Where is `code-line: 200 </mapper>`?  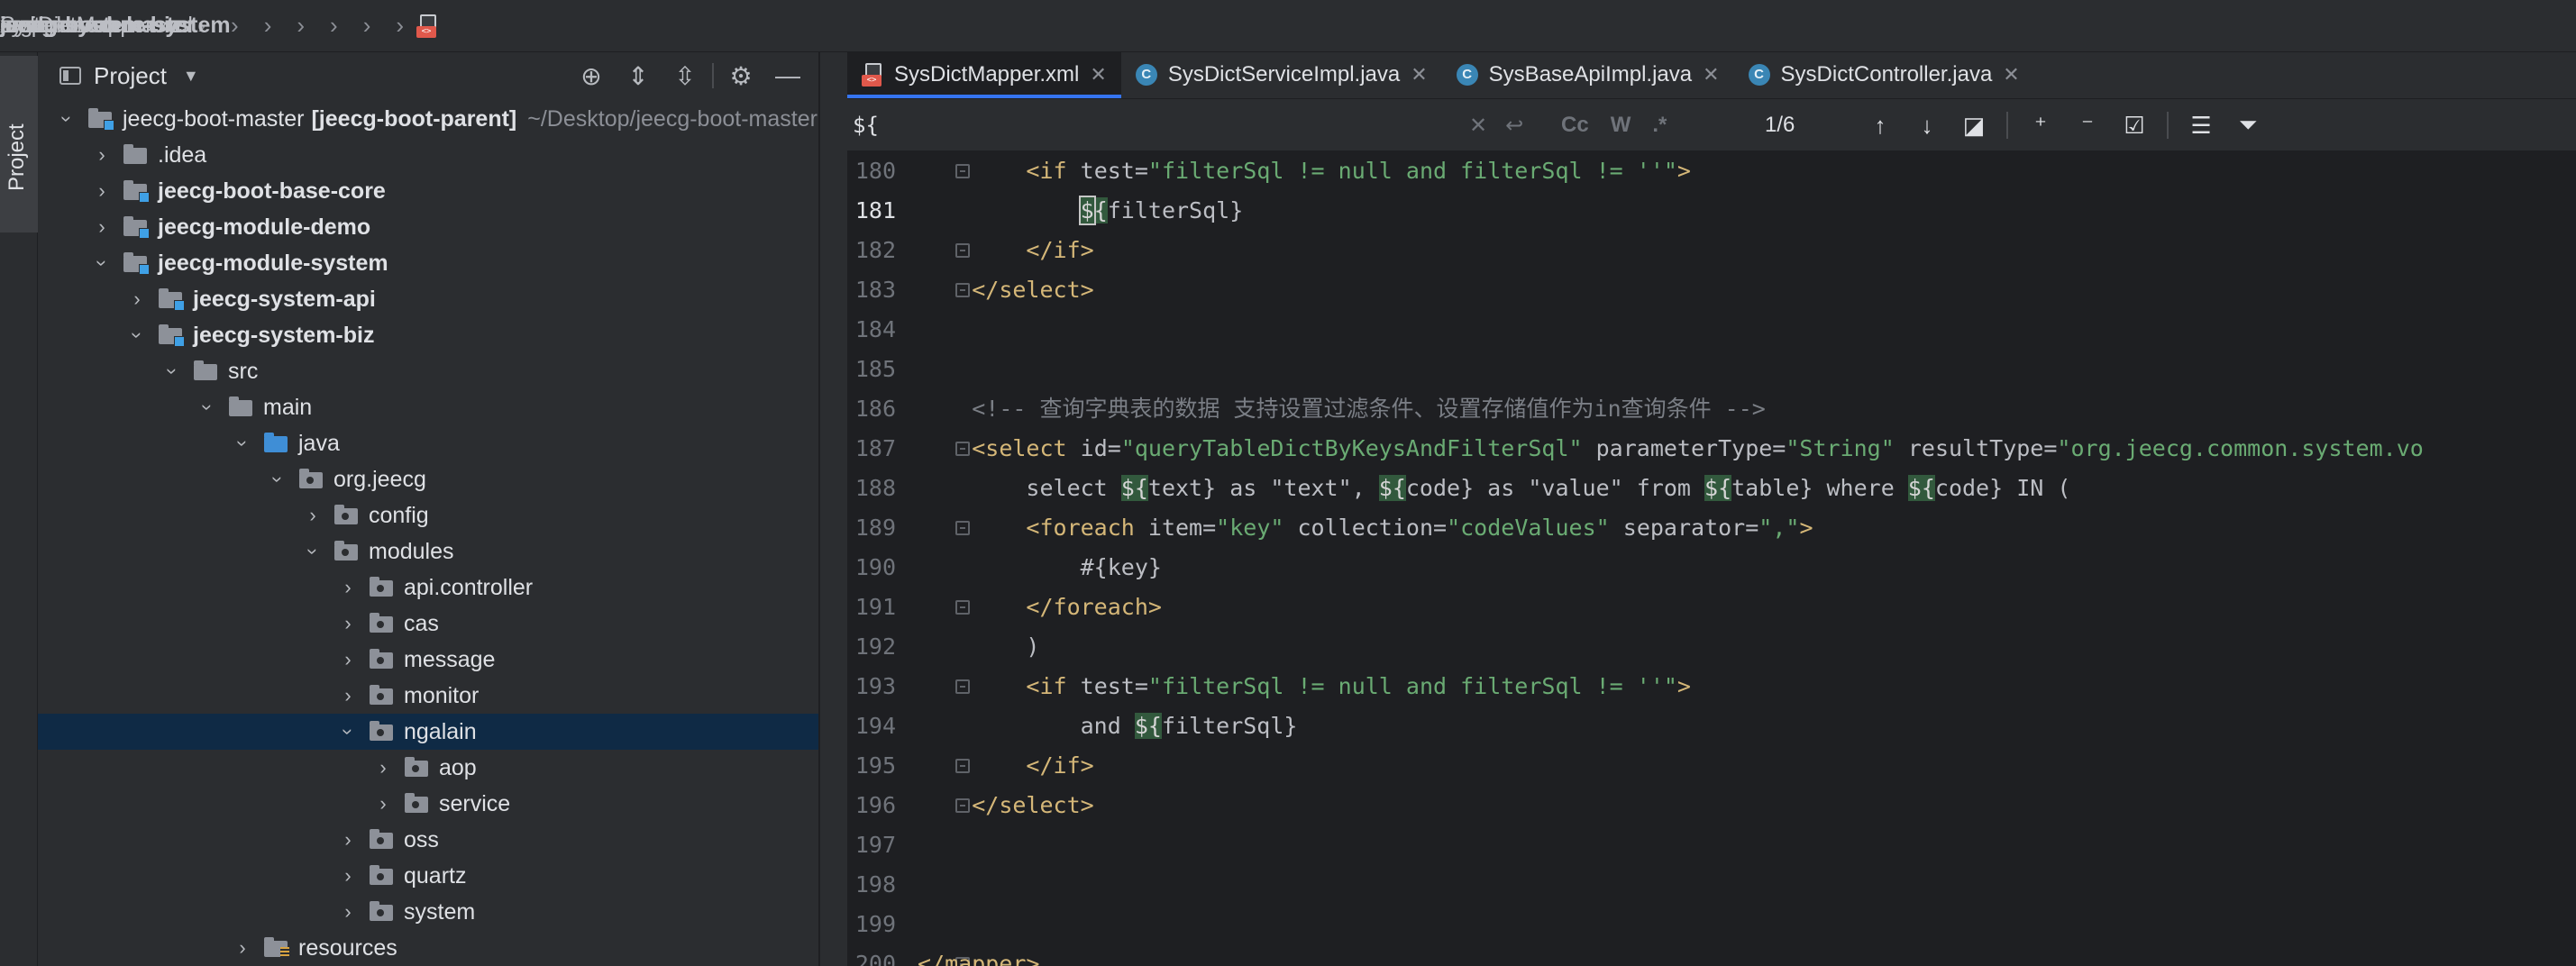 code-line: 200 </mapper> is located at coordinates (1711, 955).